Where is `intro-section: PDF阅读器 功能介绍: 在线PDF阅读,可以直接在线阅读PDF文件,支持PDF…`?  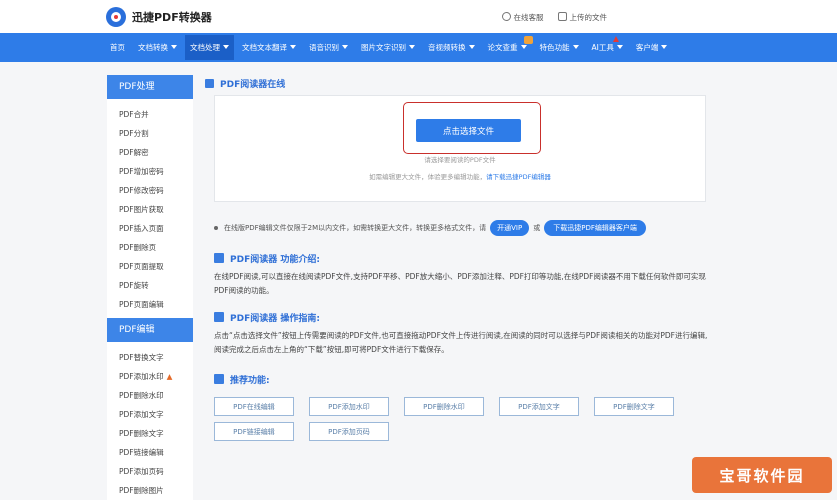
intro-section: PDF阅读器 功能介绍: 在线PDF阅读,可以直接在线阅读PDF文件,支持PDF… is located at coordinates (461, 274).